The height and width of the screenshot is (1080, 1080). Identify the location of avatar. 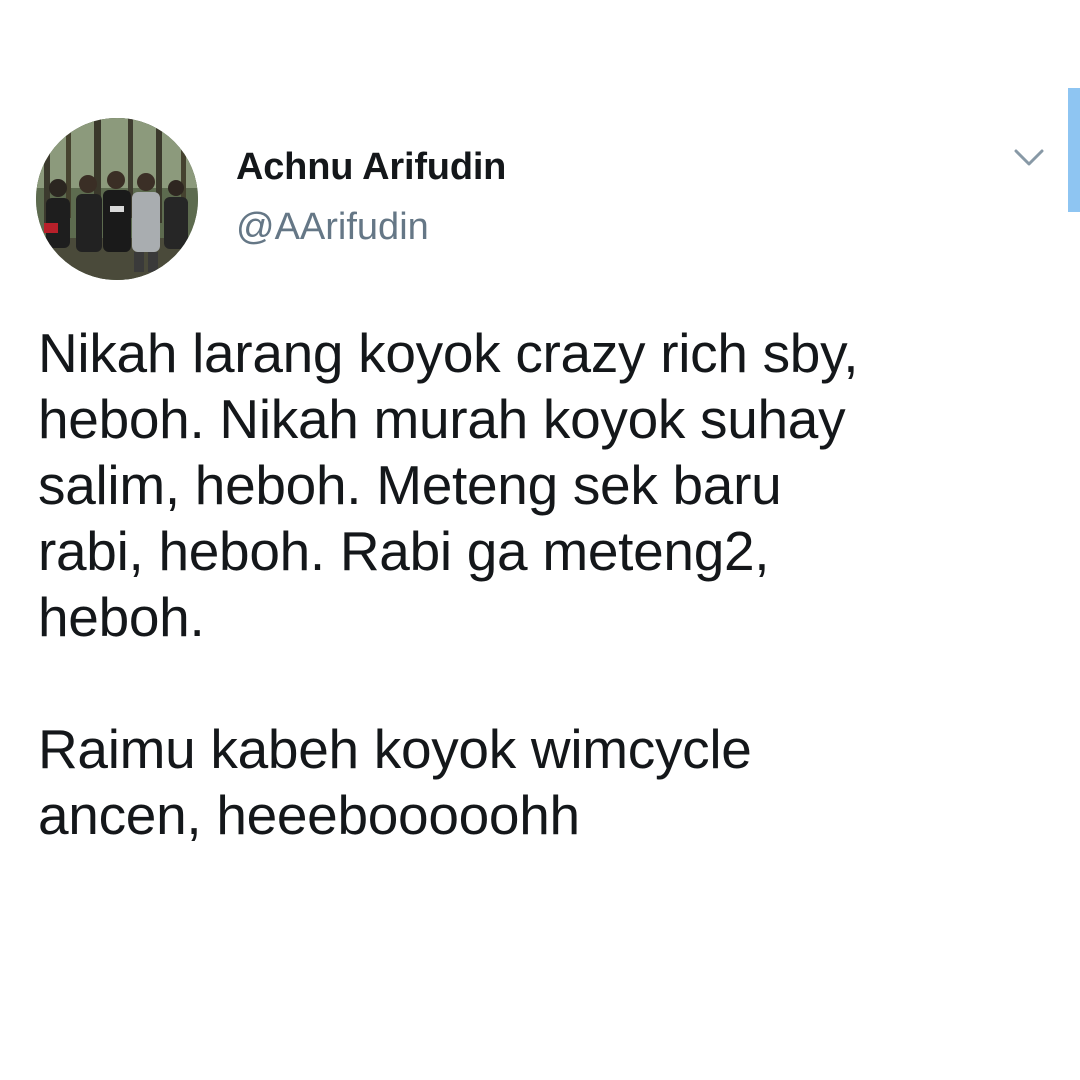
(117, 199).